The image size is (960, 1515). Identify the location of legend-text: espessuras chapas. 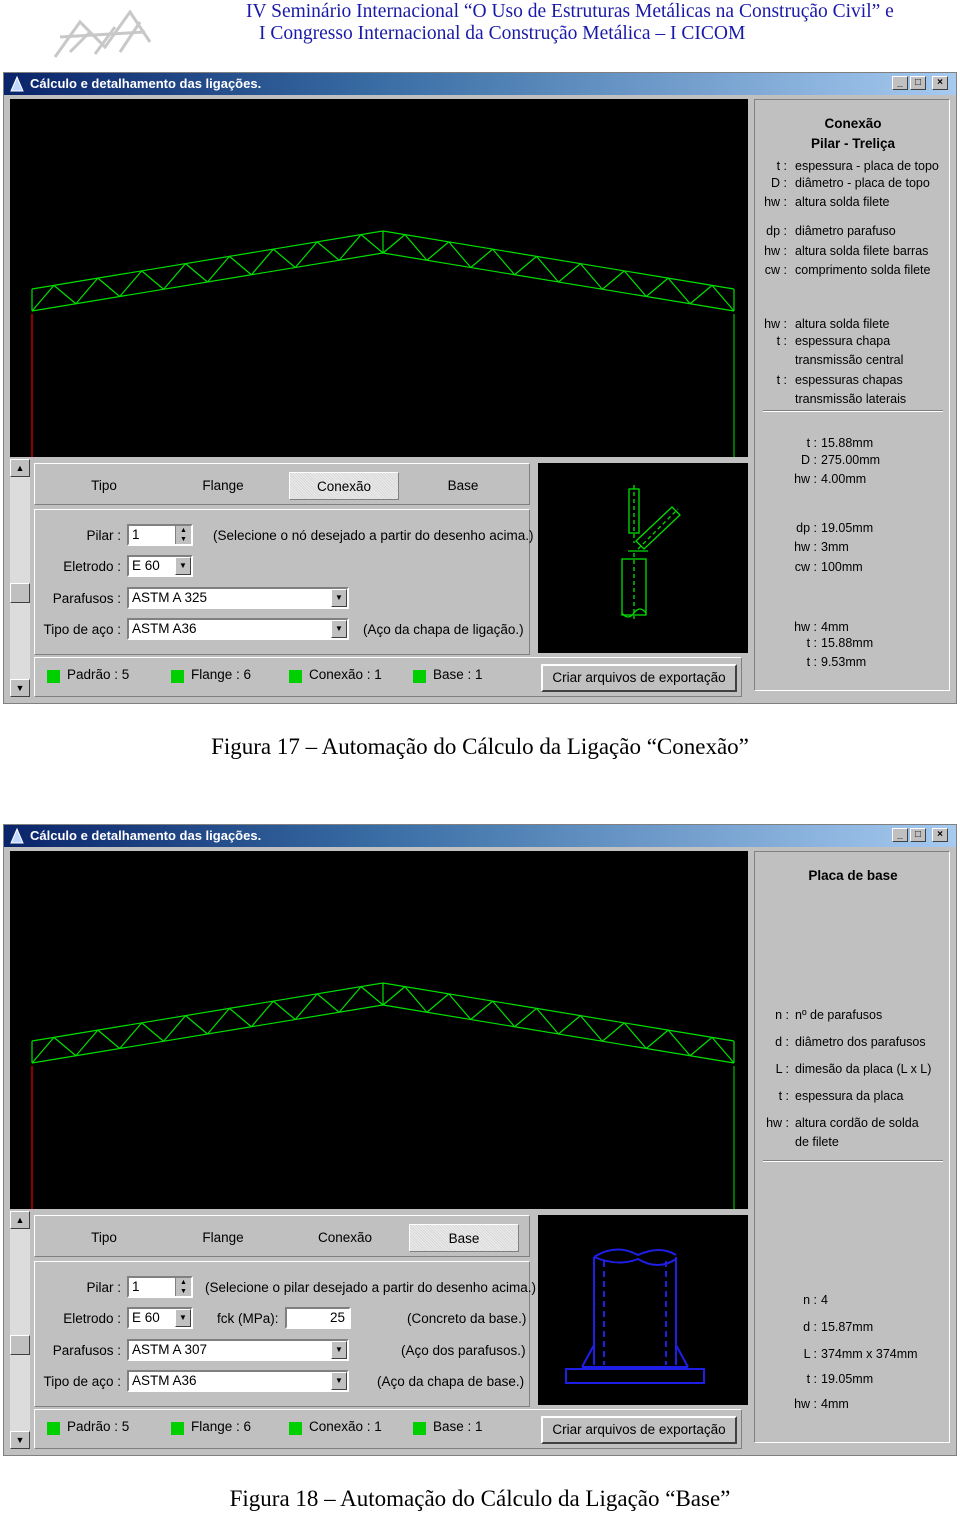
(849, 380).